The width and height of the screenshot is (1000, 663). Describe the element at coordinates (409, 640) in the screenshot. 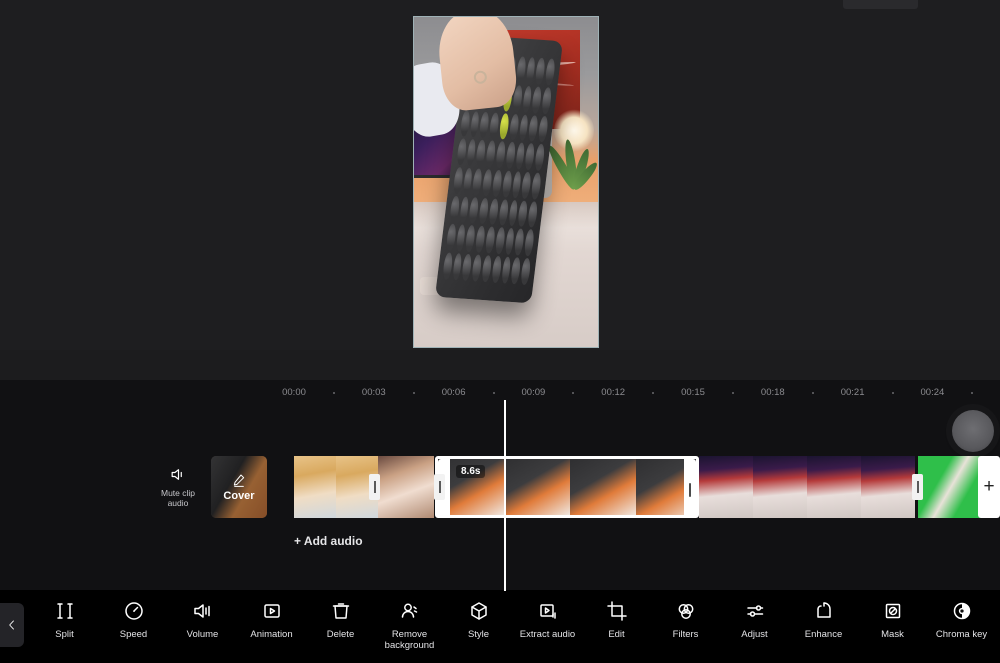

I see `tool-label: Remove background` at that location.